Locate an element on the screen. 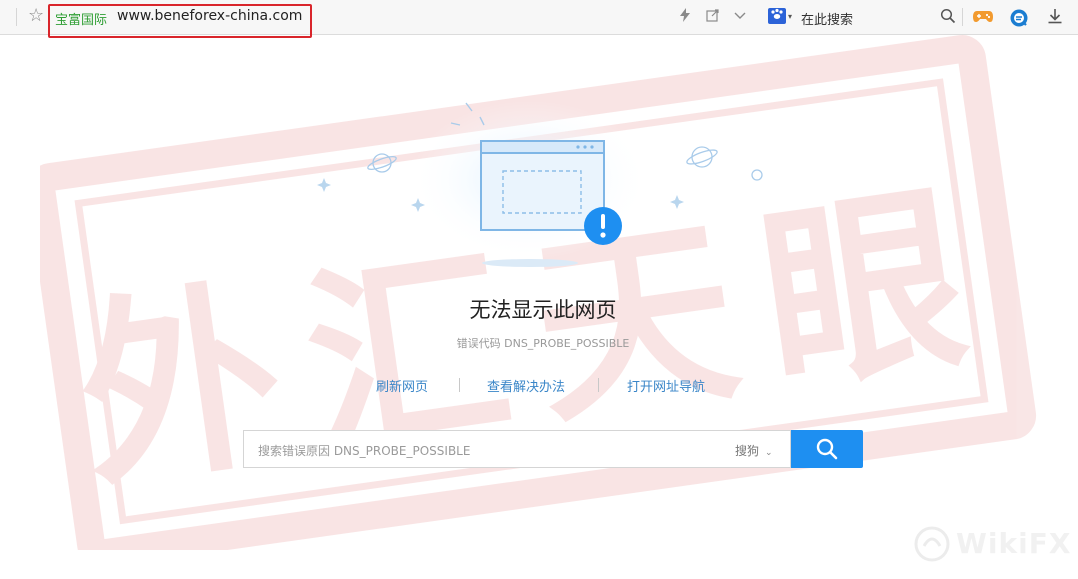 This screenshot has height=579, width=1078. open-nav-link: 打开网址导航 is located at coordinates (666, 385).